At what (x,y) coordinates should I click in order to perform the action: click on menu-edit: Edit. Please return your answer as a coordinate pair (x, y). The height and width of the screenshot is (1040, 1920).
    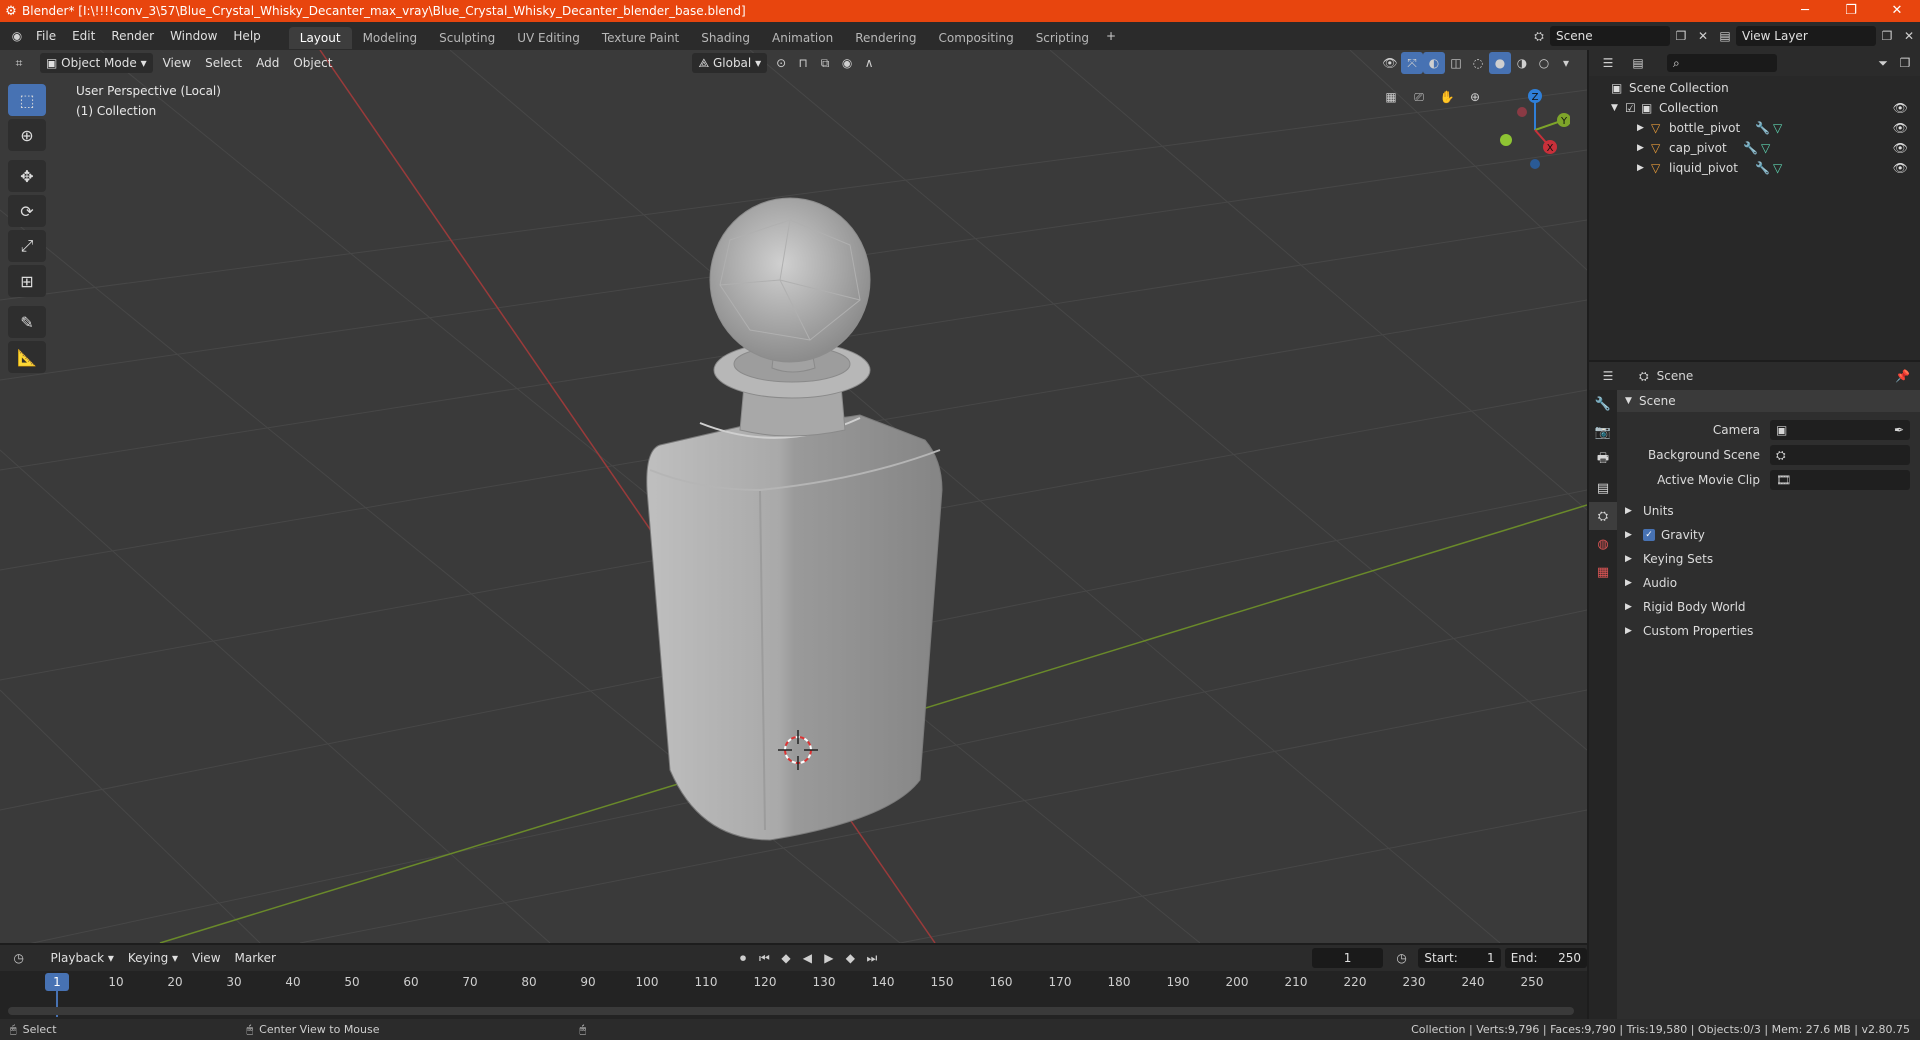
    Looking at the image, I should click on (83, 36).